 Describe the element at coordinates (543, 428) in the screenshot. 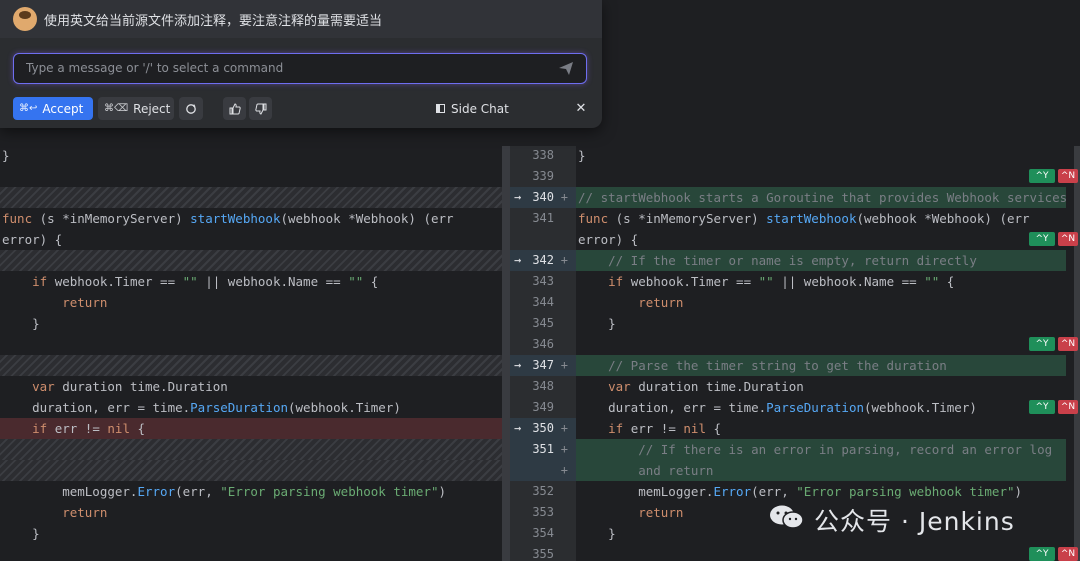

I see `line-number: → 350 +` at that location.